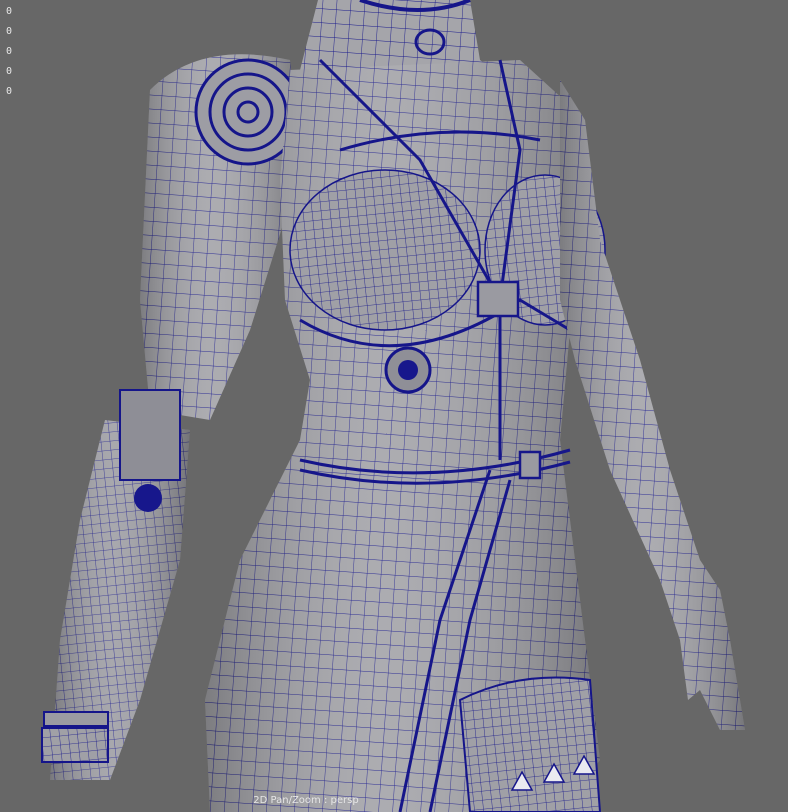 Image resolution: width=788 pixels, height=812 pixels. What do you see at coordinates (530, 744) in the screenshot?
I see `hip-pouch` at bounding box center [530, 744].